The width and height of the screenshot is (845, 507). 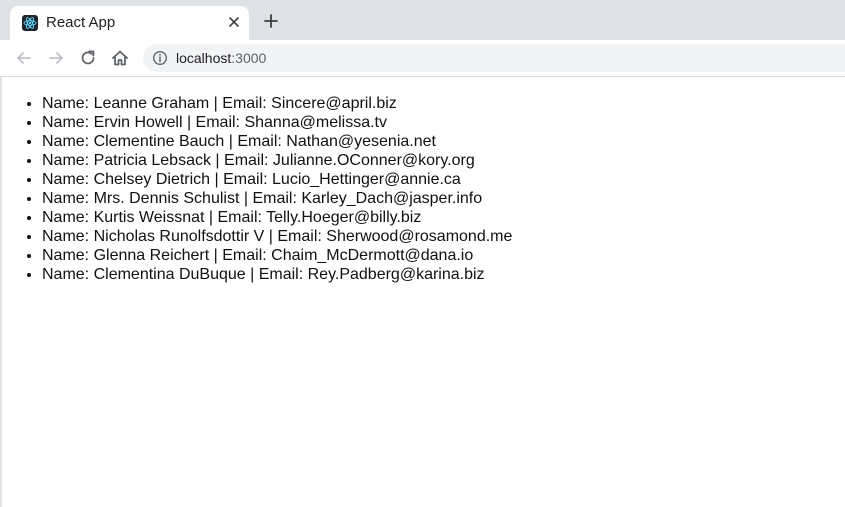 What do you see at coordinates (372, 255) in the screenshot?
I see `user-email: Chaim_McDermott@dana.io` at bounding box center [372, 255].